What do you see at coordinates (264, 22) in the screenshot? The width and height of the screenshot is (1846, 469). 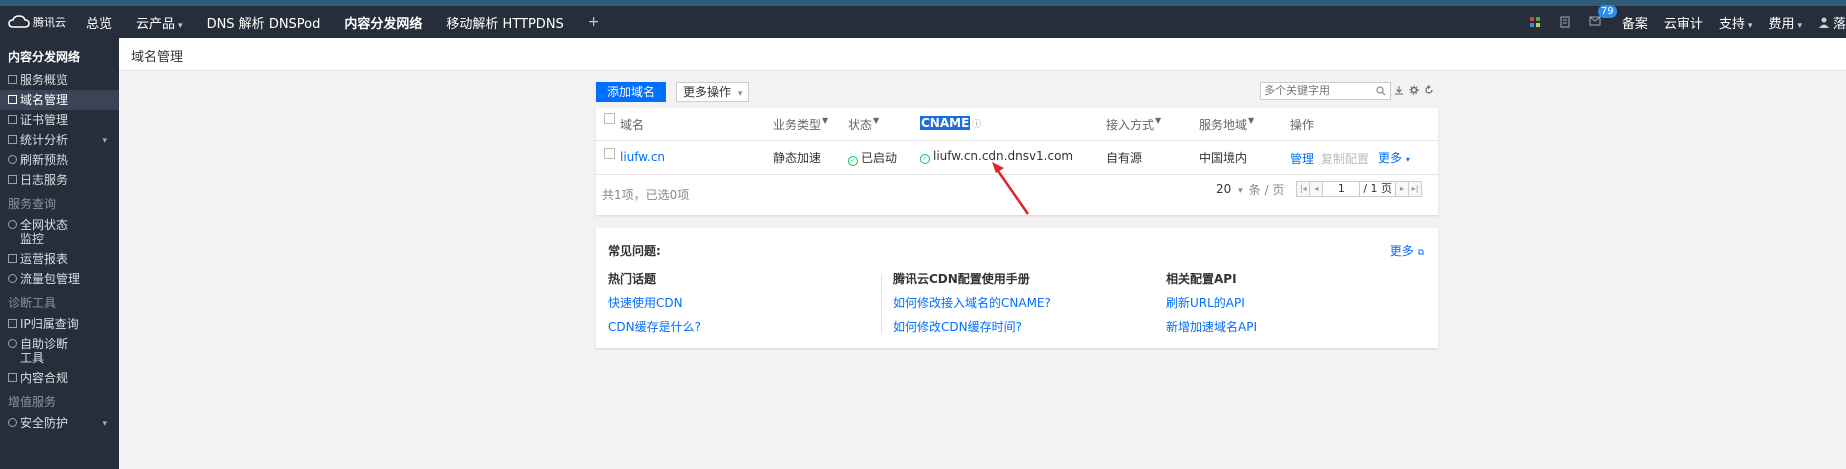 I see `nav-dnspod: DNS 解析 DNSPod` at bounding box center [264, 22].